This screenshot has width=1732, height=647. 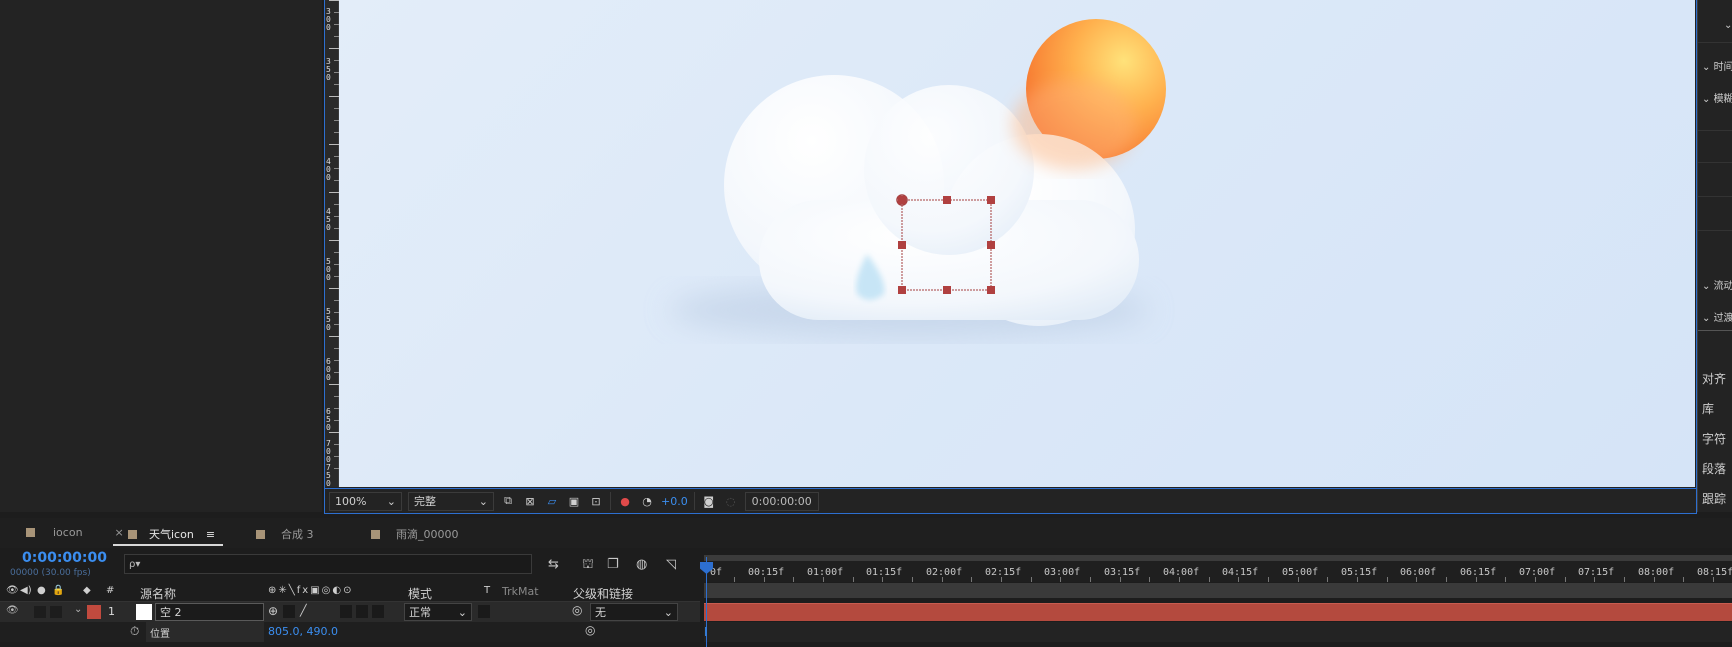 What do you see at coordinates (508, 501) in the screenshot?
I see `fast-preview-icon: ⧉` at bounding box center [508, 501].